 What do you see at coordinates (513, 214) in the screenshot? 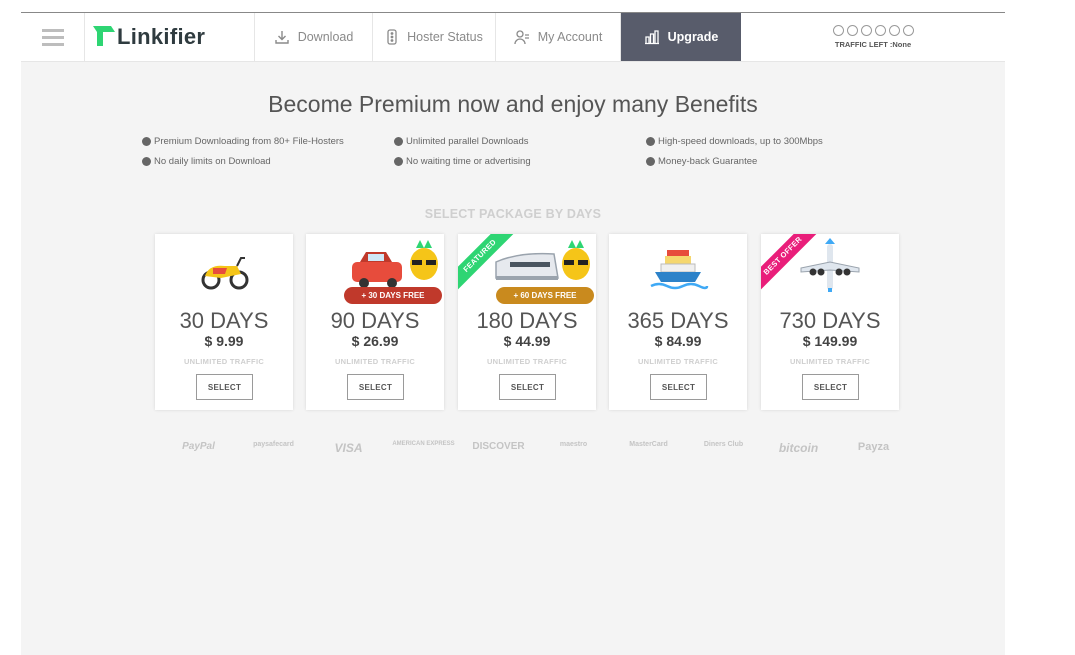
I see `select-package-heading: SELECT PACKAGE BY DAYS` at bounding box center [513, 214].